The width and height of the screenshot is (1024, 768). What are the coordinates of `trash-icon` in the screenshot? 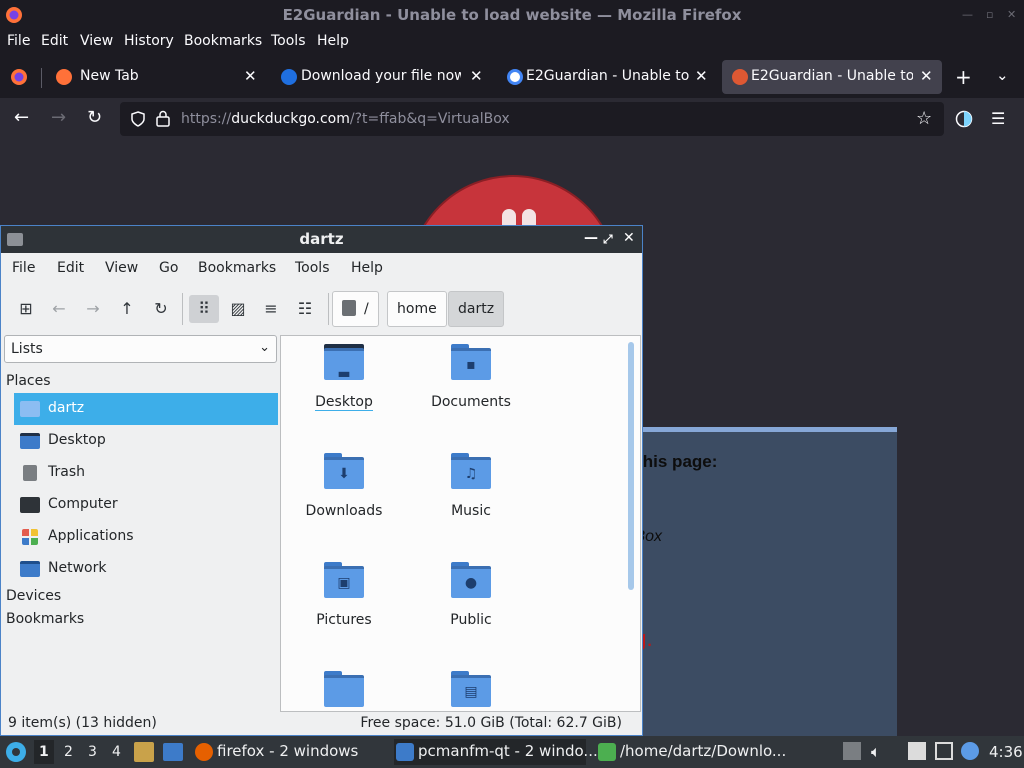 It's located at (30, 473).